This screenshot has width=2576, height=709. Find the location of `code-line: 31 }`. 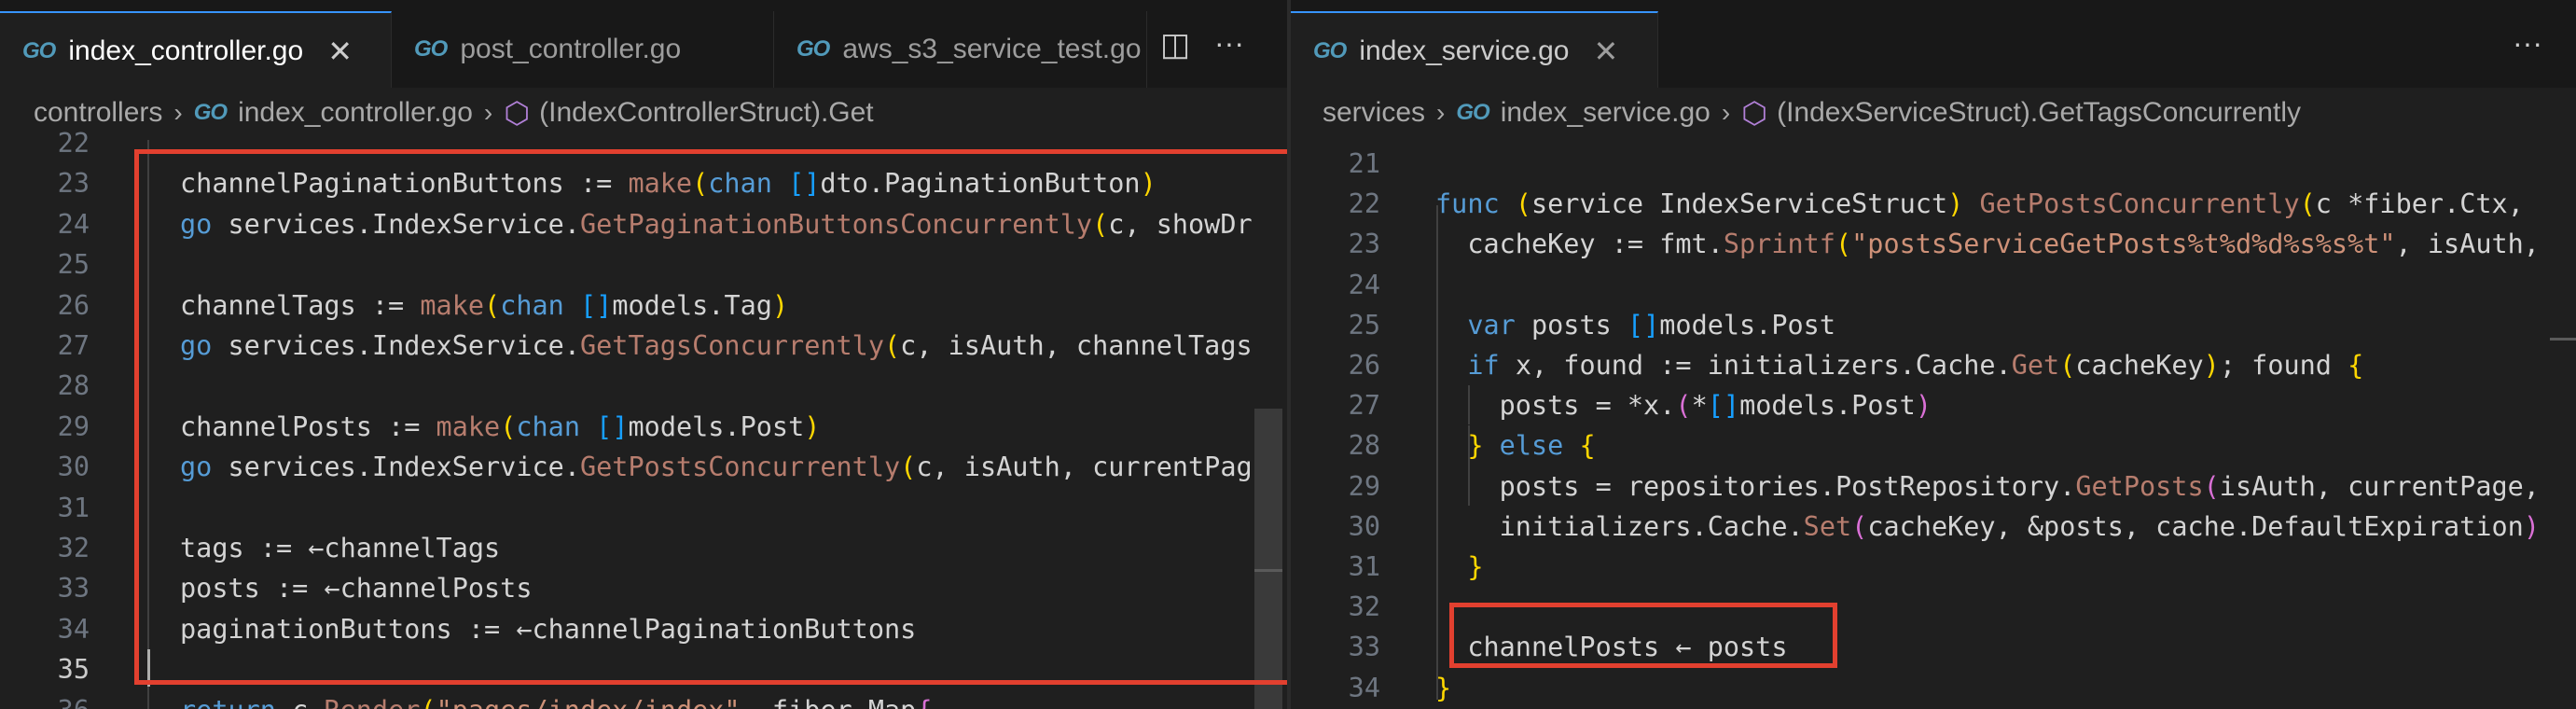

code-line: 31 } is located at coordinates (1934, 567).